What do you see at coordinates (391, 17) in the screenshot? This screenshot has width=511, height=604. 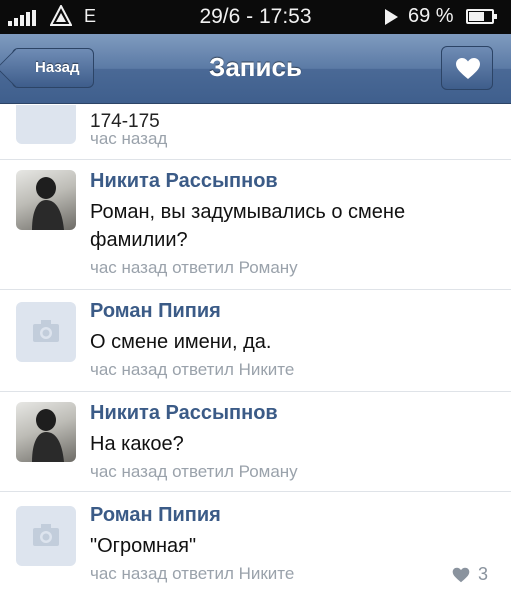 I see `play-icon` at bounding box center [391, 17].